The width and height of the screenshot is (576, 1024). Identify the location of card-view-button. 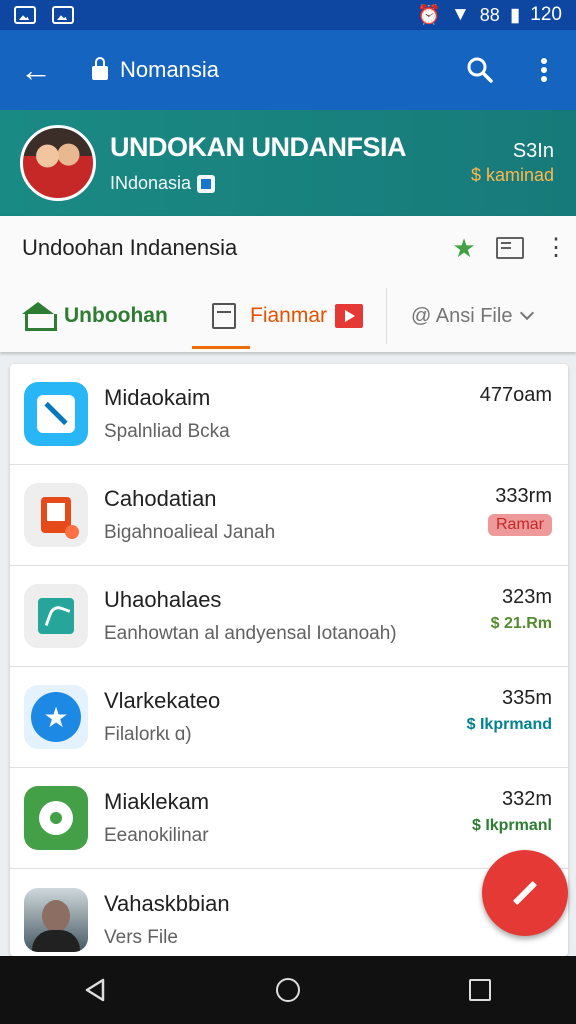
(510, 248).